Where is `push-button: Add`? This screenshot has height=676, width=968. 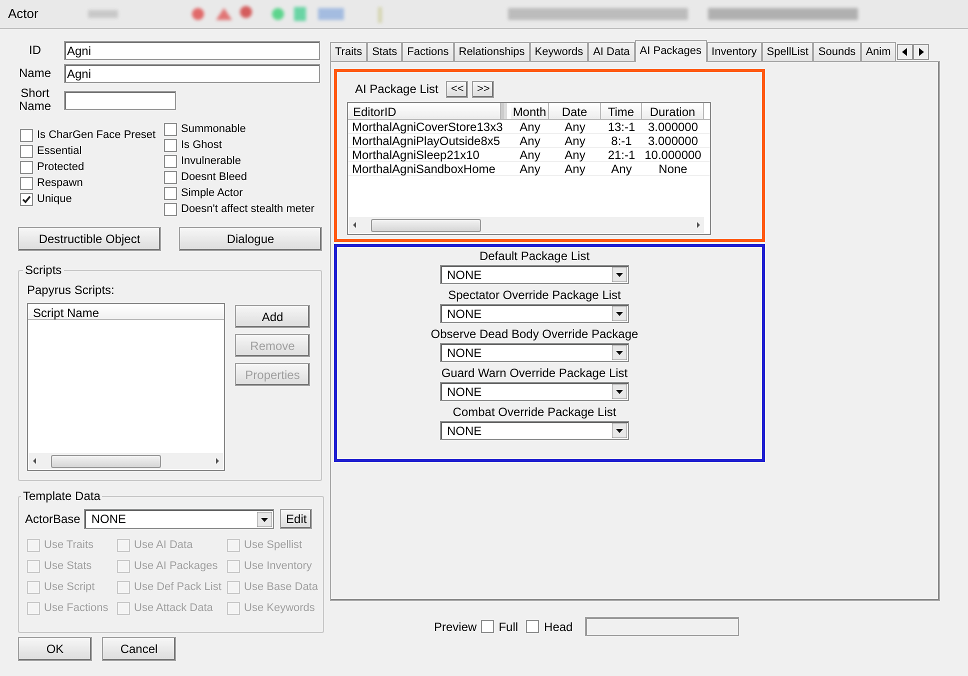 push-button: Add is located at coordinates (272, 316).